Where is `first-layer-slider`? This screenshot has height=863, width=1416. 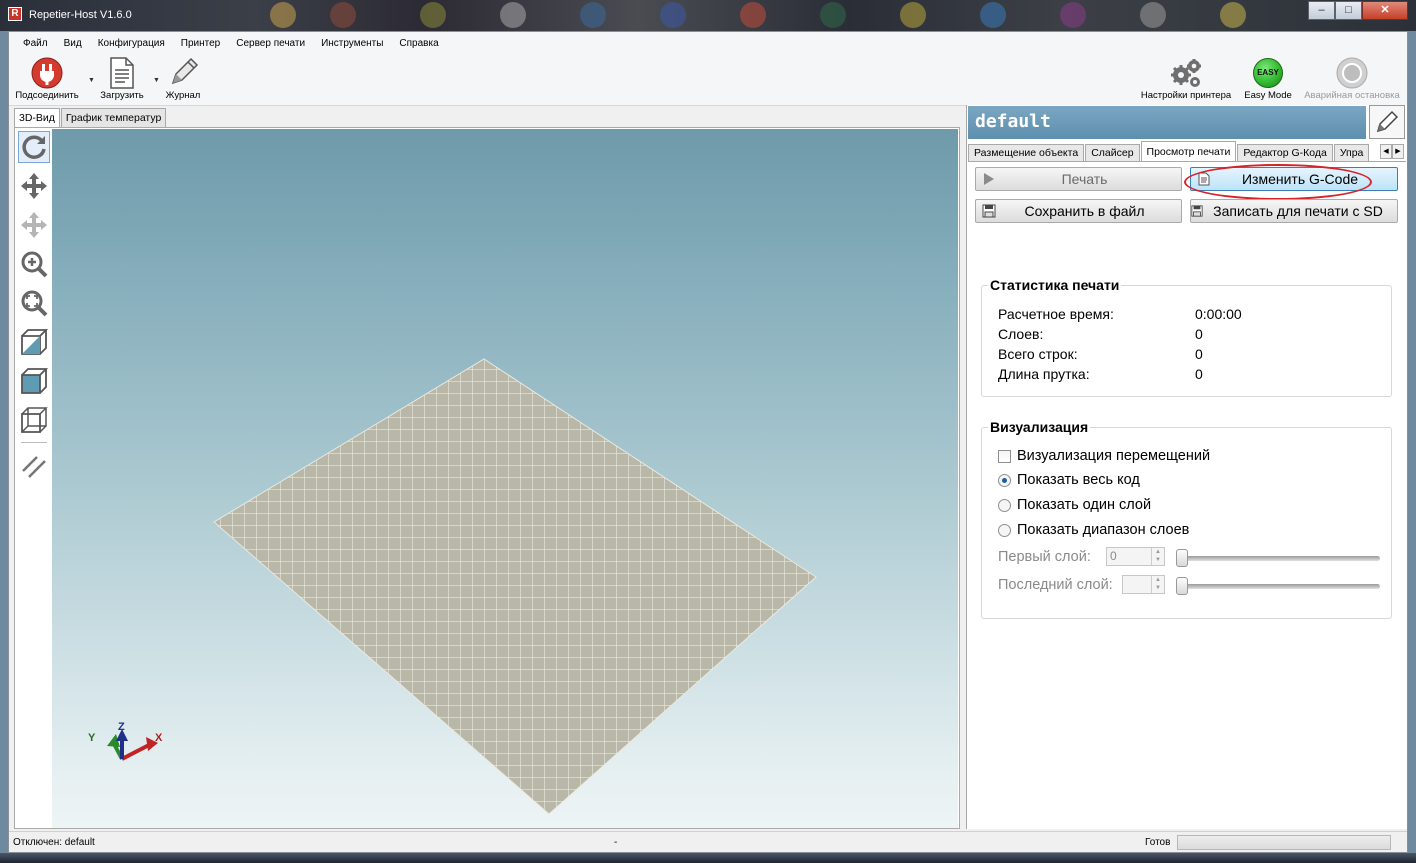
first-layer-slider is located at coordinates (1279, 558).